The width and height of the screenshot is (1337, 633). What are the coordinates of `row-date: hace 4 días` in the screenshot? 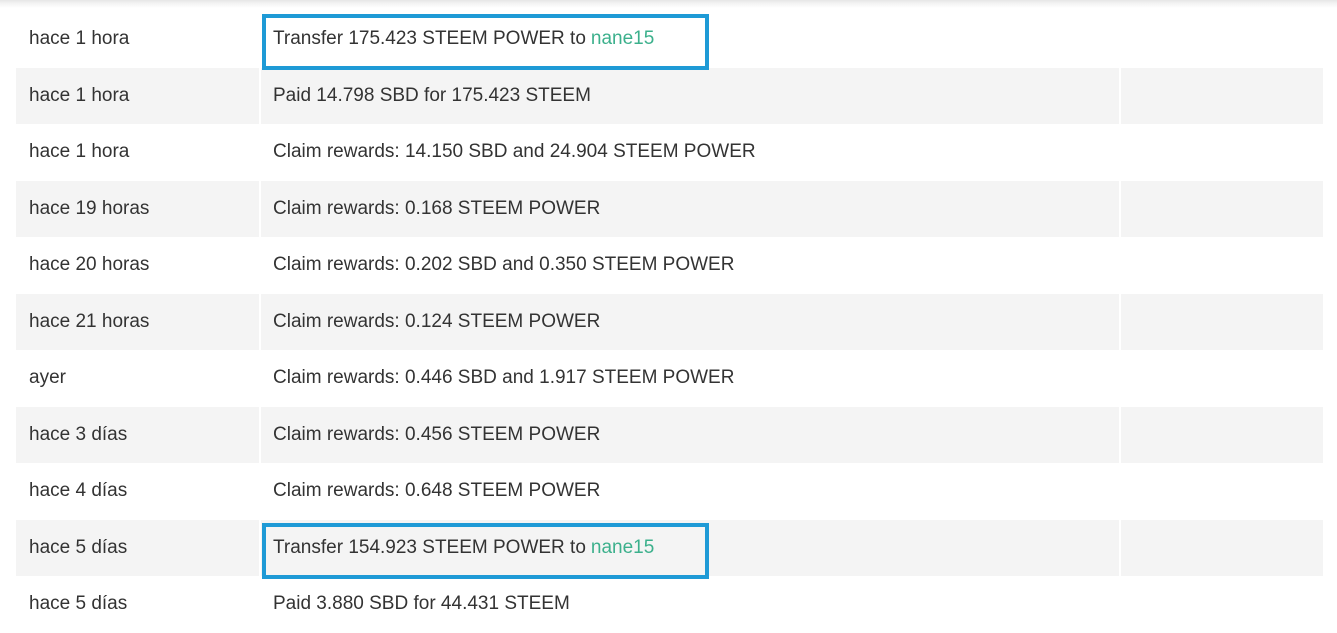 It's located at (138, 491).